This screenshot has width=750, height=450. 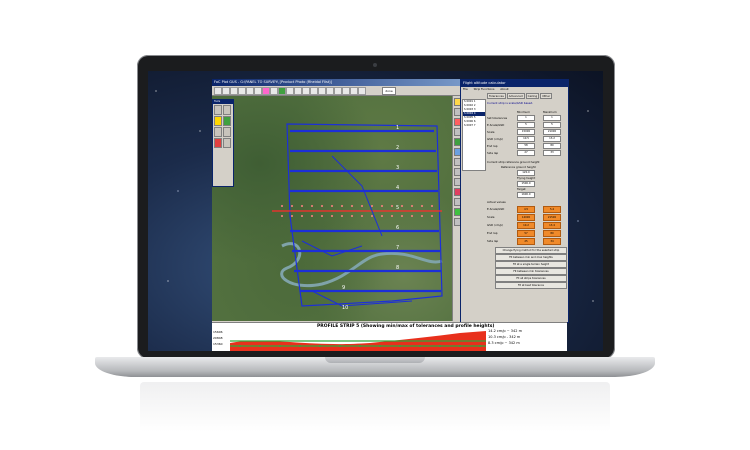 I want to click on ruler-icon, so click(x=274, y=91).